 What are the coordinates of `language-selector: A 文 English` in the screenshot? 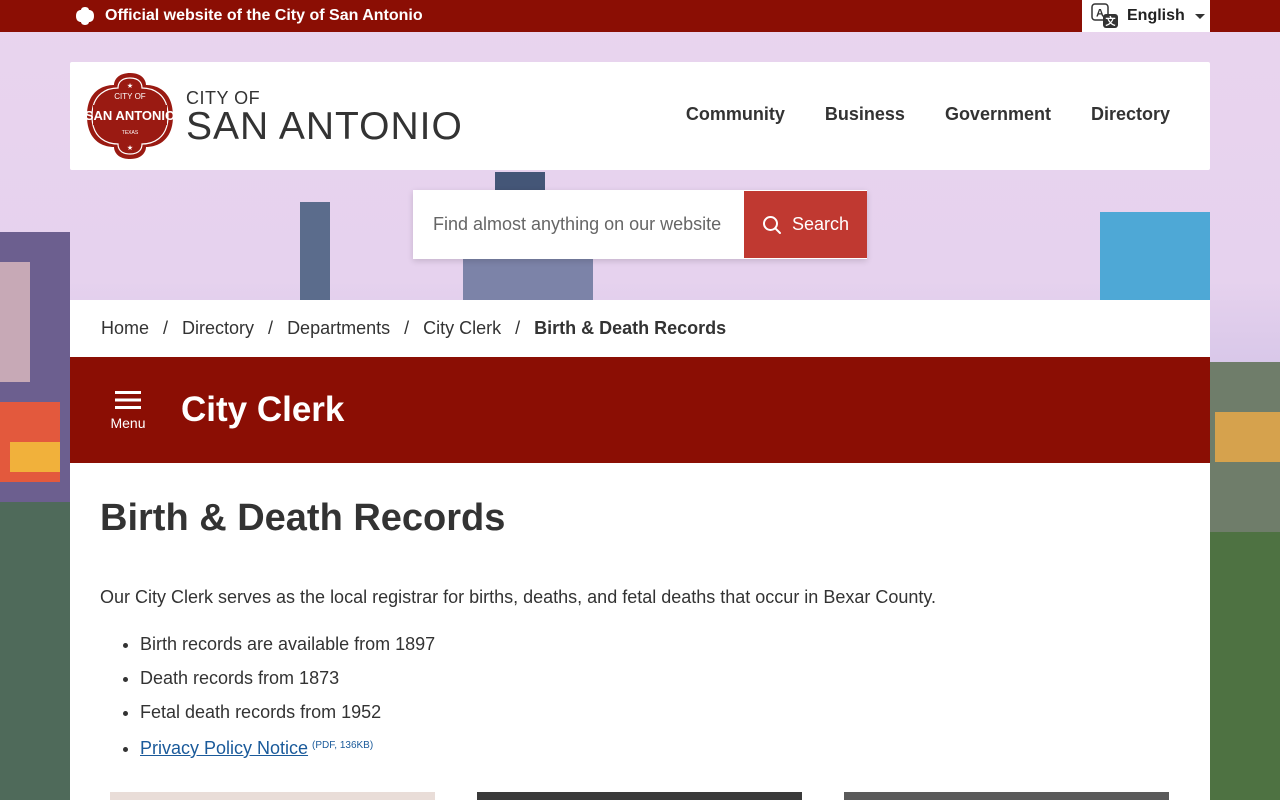 It's located at (1146, 16).